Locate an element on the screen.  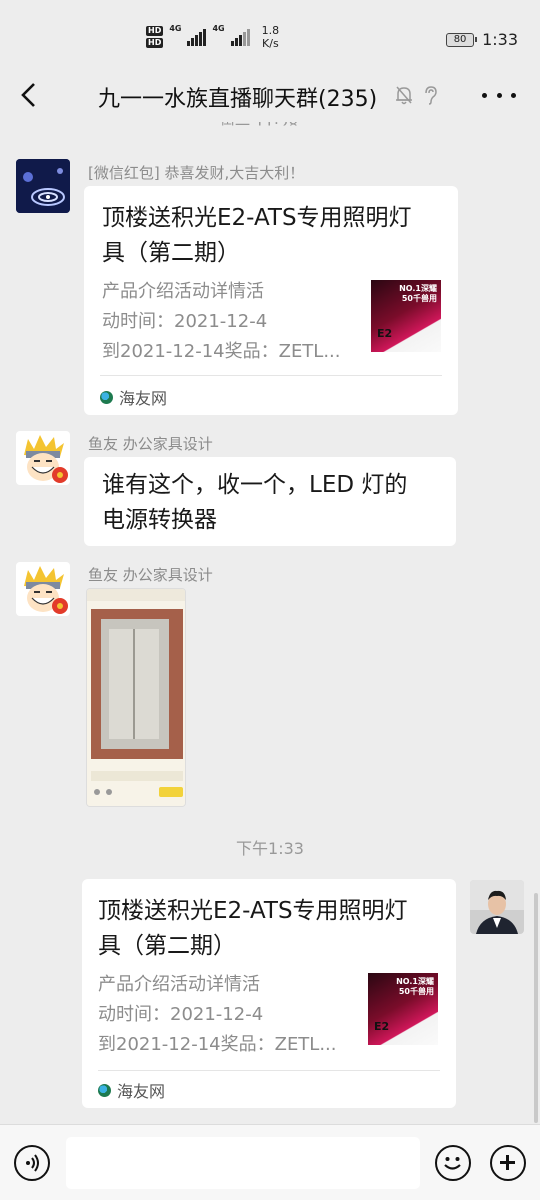
chat-title: 九一一水族直播聊天群(235) is located at coordinates (238, 99).